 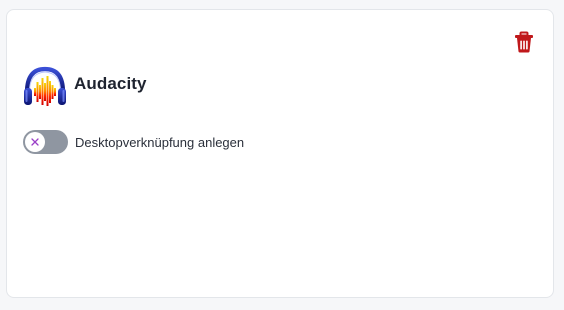 I want to click on app-name: Audacity, so click(x=110, y=83).